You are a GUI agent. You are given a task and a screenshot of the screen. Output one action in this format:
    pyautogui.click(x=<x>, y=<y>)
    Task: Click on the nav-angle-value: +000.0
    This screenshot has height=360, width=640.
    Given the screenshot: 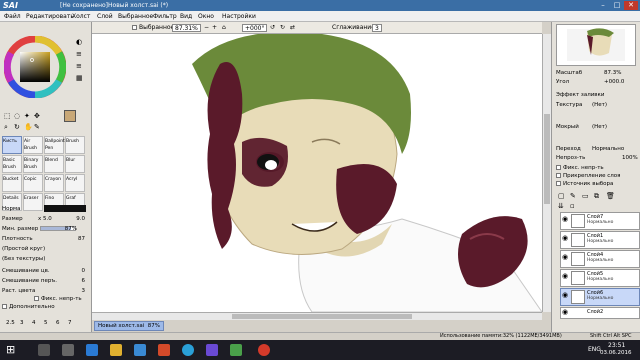 What is the action you would take?
    pyautogui.click(x=614, y=82)
    